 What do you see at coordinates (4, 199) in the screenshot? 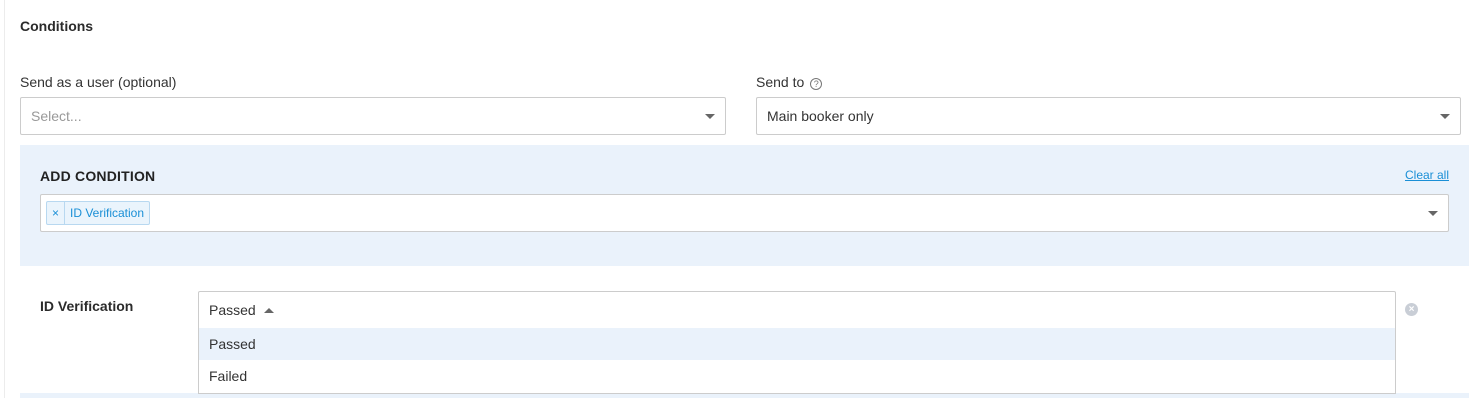
I see `page-left-border` at bounding box center [4, 199].